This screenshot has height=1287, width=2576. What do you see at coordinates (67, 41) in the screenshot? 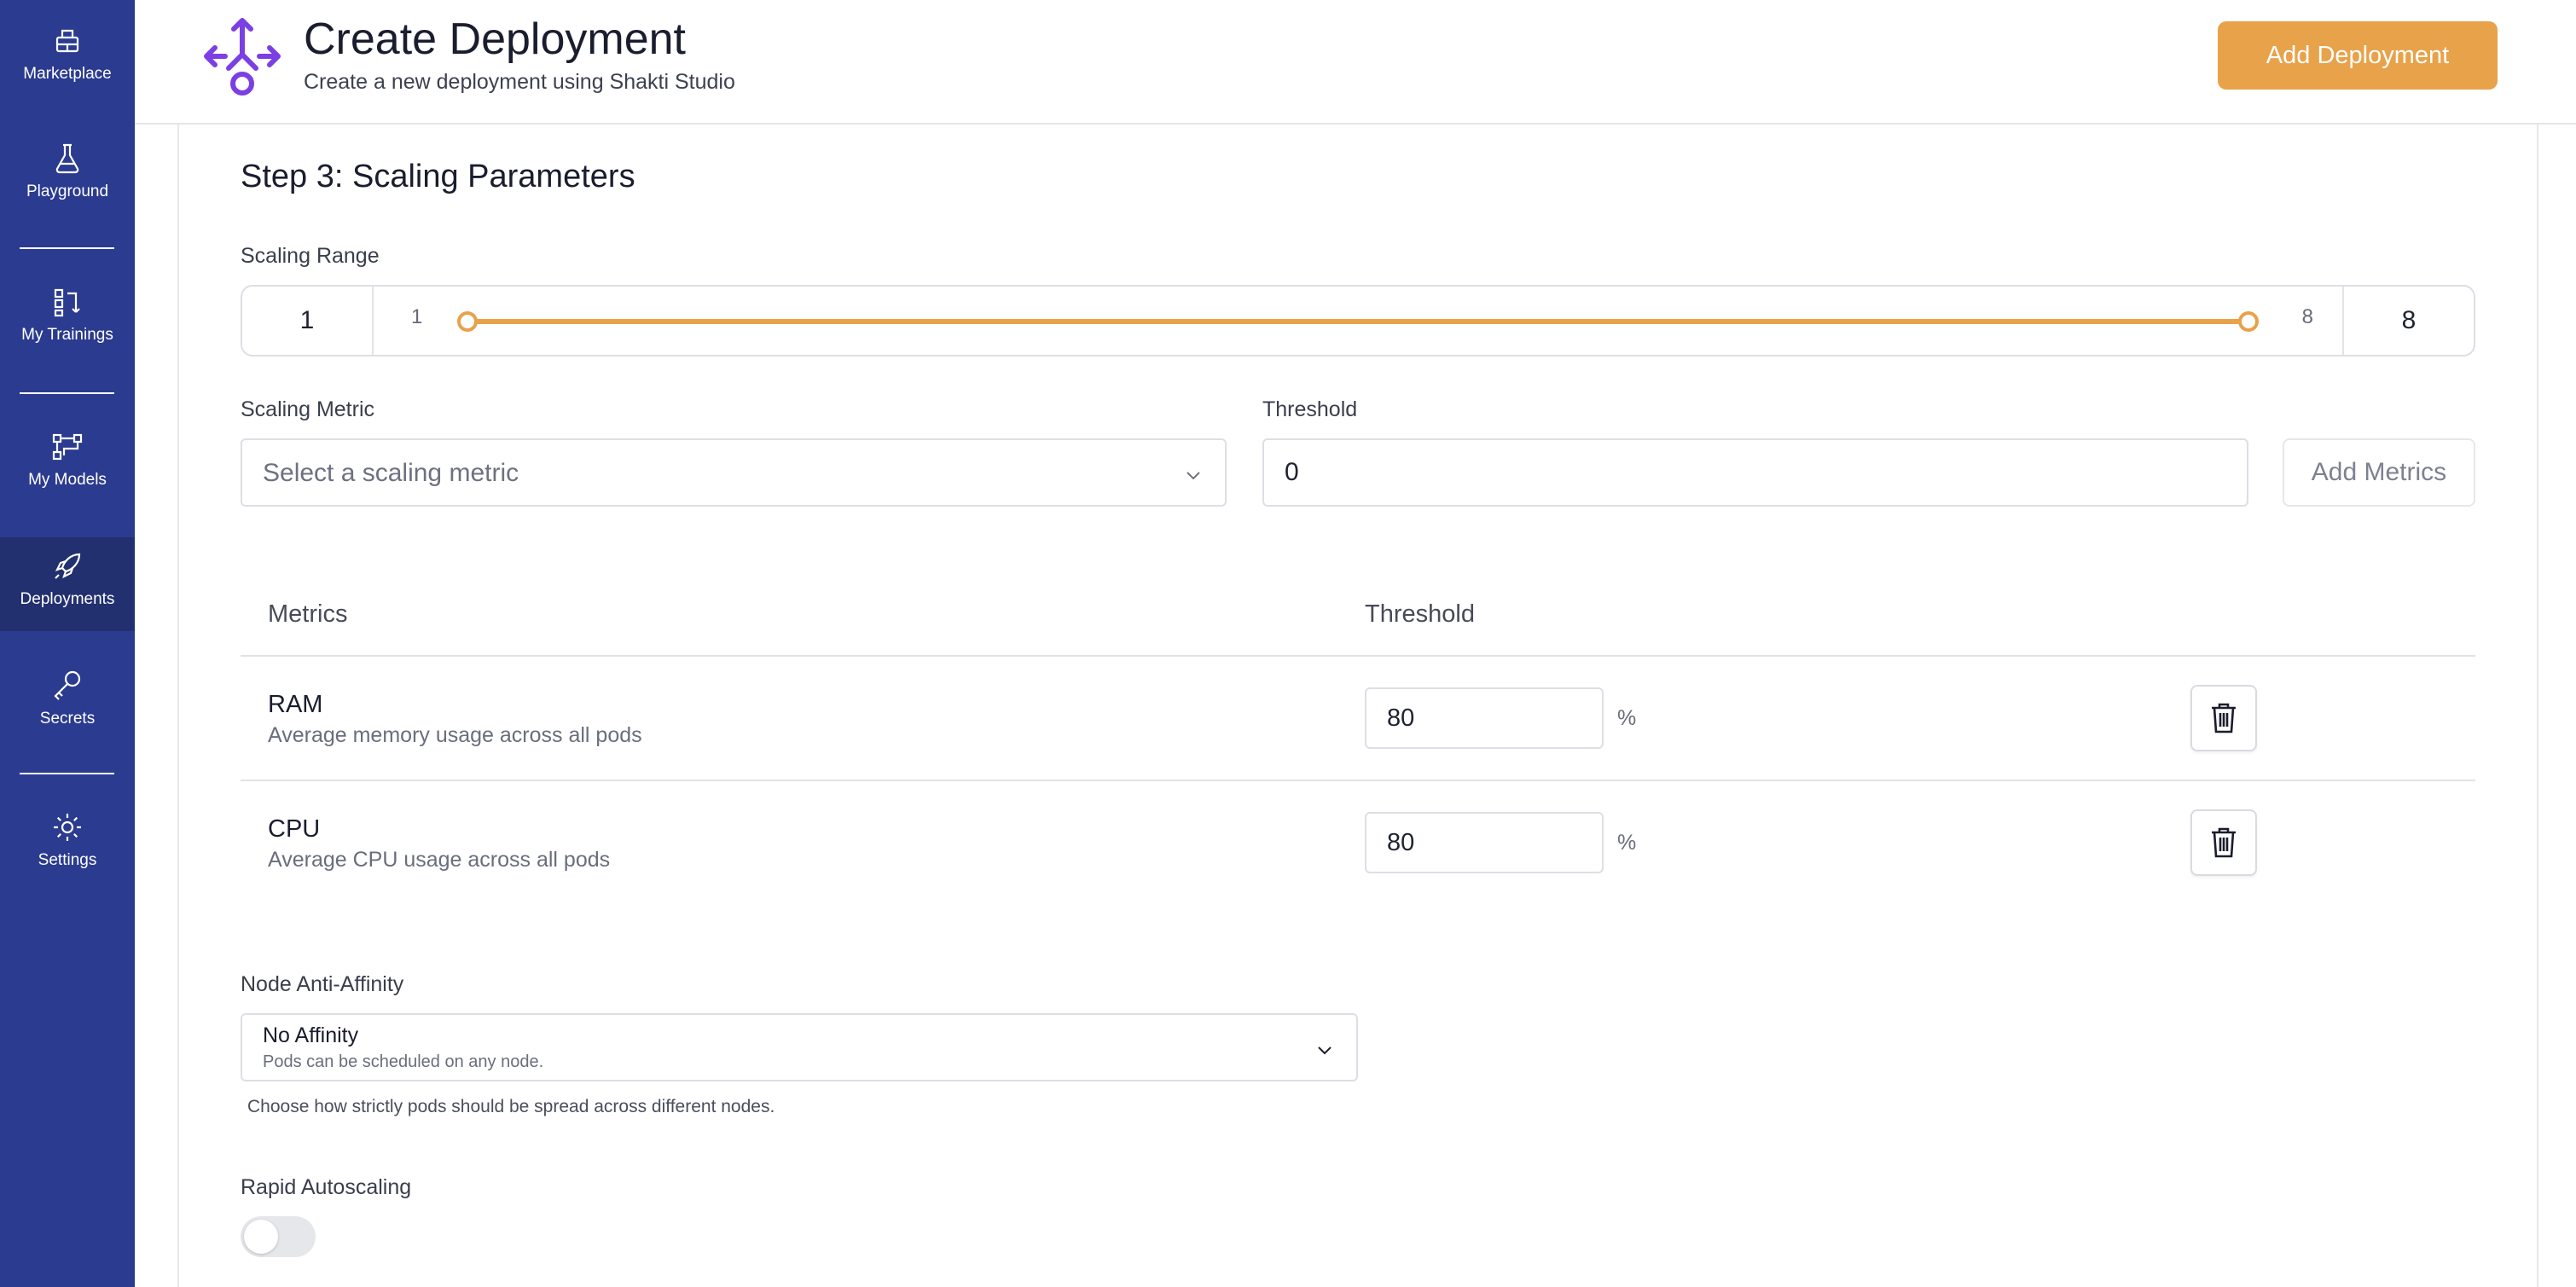
I see `marketplace-icon` at bounding box center [67, 41].